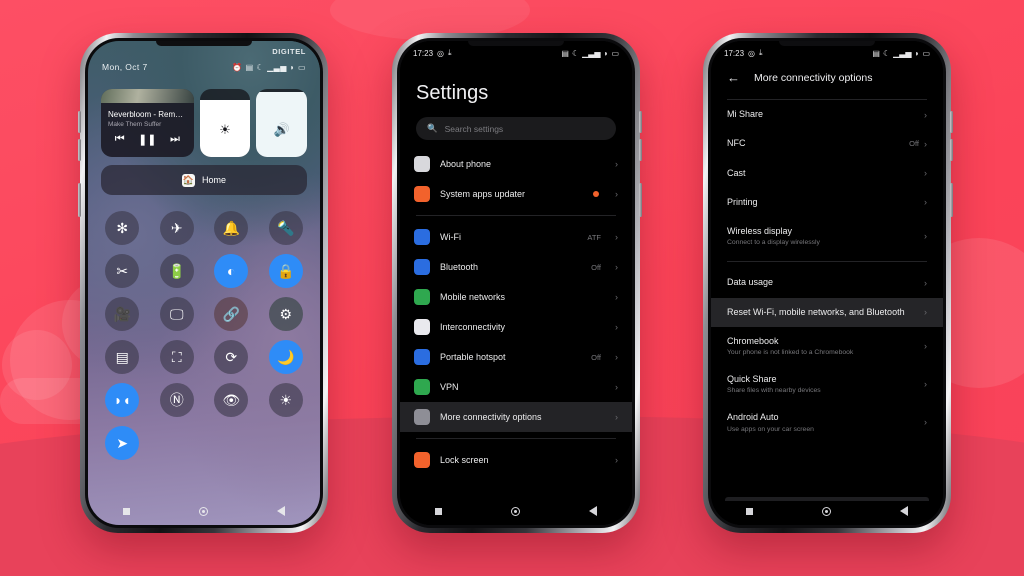  Describe the element at coordinates (596, 267) in the screenshot. I see `settings-item-value: Off` at that location.